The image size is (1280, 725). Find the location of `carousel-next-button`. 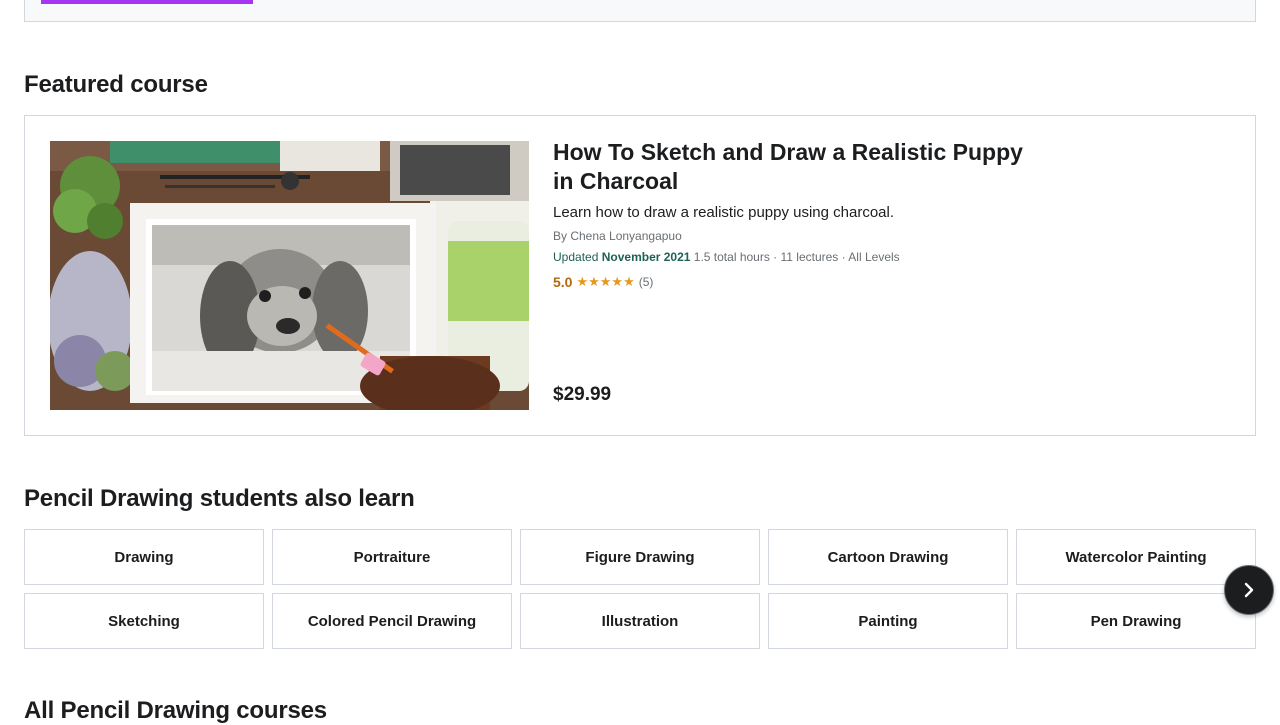

carousel-next-button is located at coordinates (1249, 590).